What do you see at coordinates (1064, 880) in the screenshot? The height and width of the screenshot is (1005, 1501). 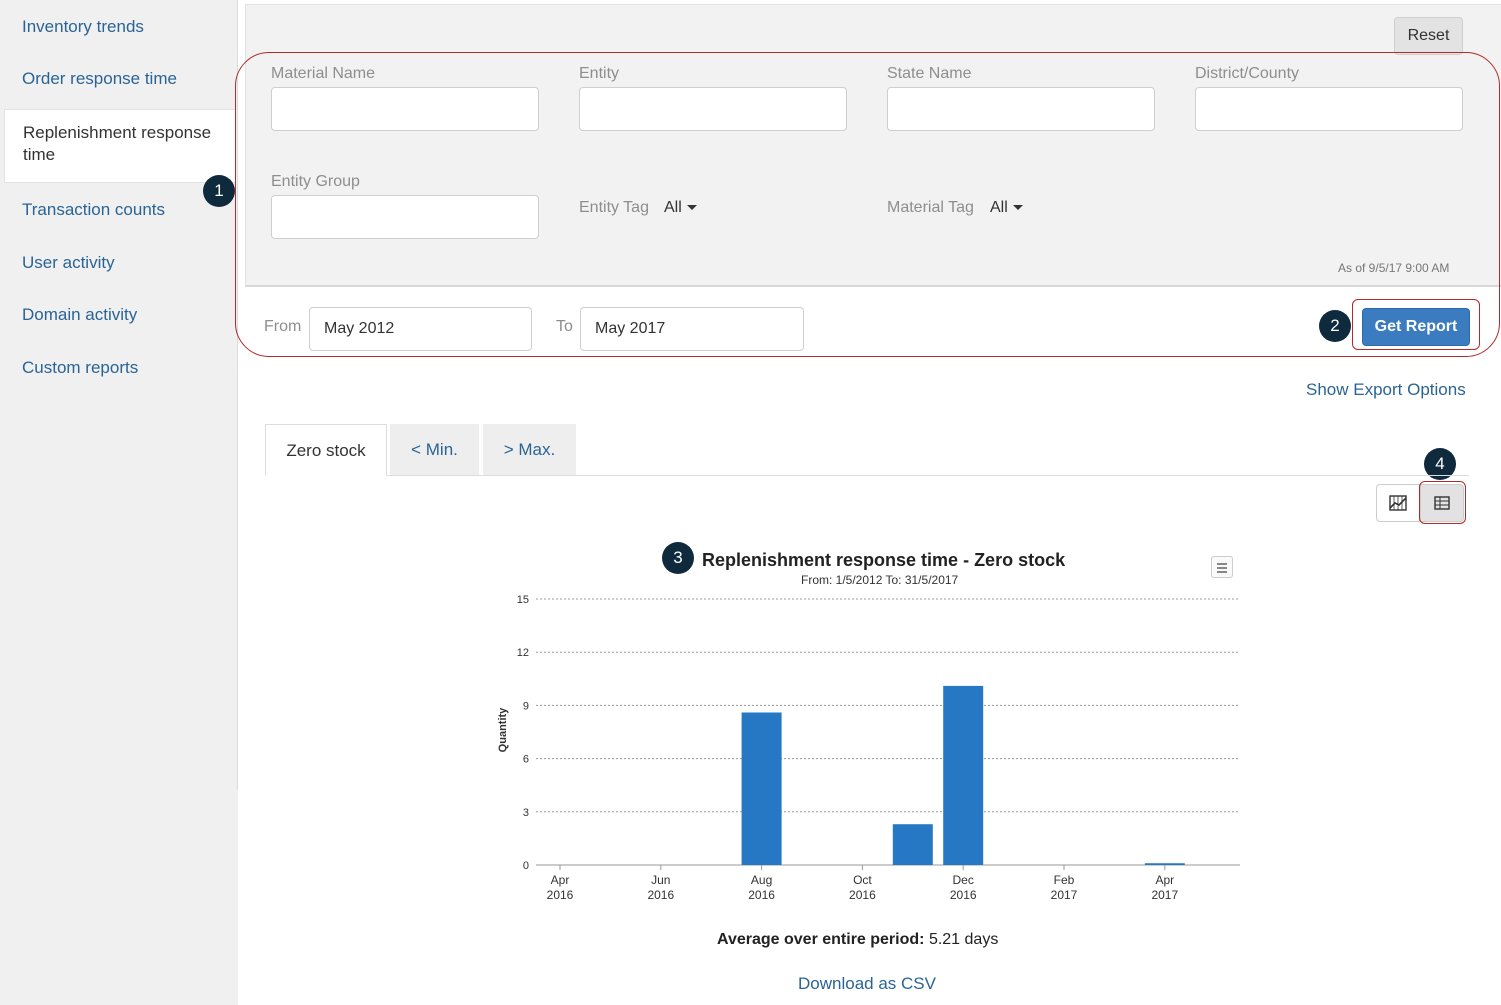 I see `x-tick-label-month: Feb` at bounding box center [1064, 880].